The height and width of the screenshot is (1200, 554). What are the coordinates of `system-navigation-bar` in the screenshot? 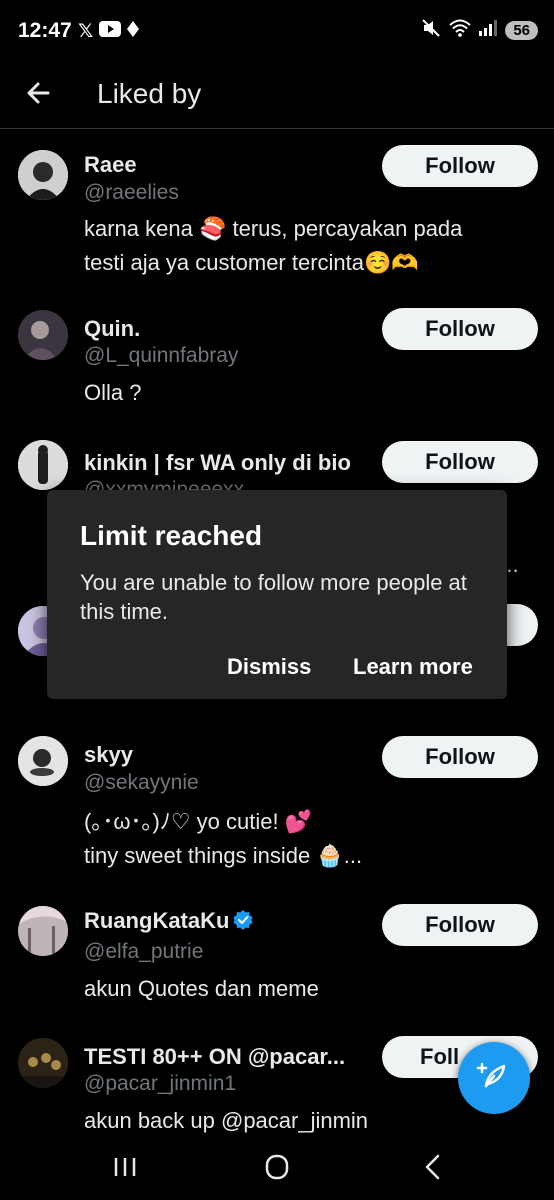 It's located at (277, 1167).